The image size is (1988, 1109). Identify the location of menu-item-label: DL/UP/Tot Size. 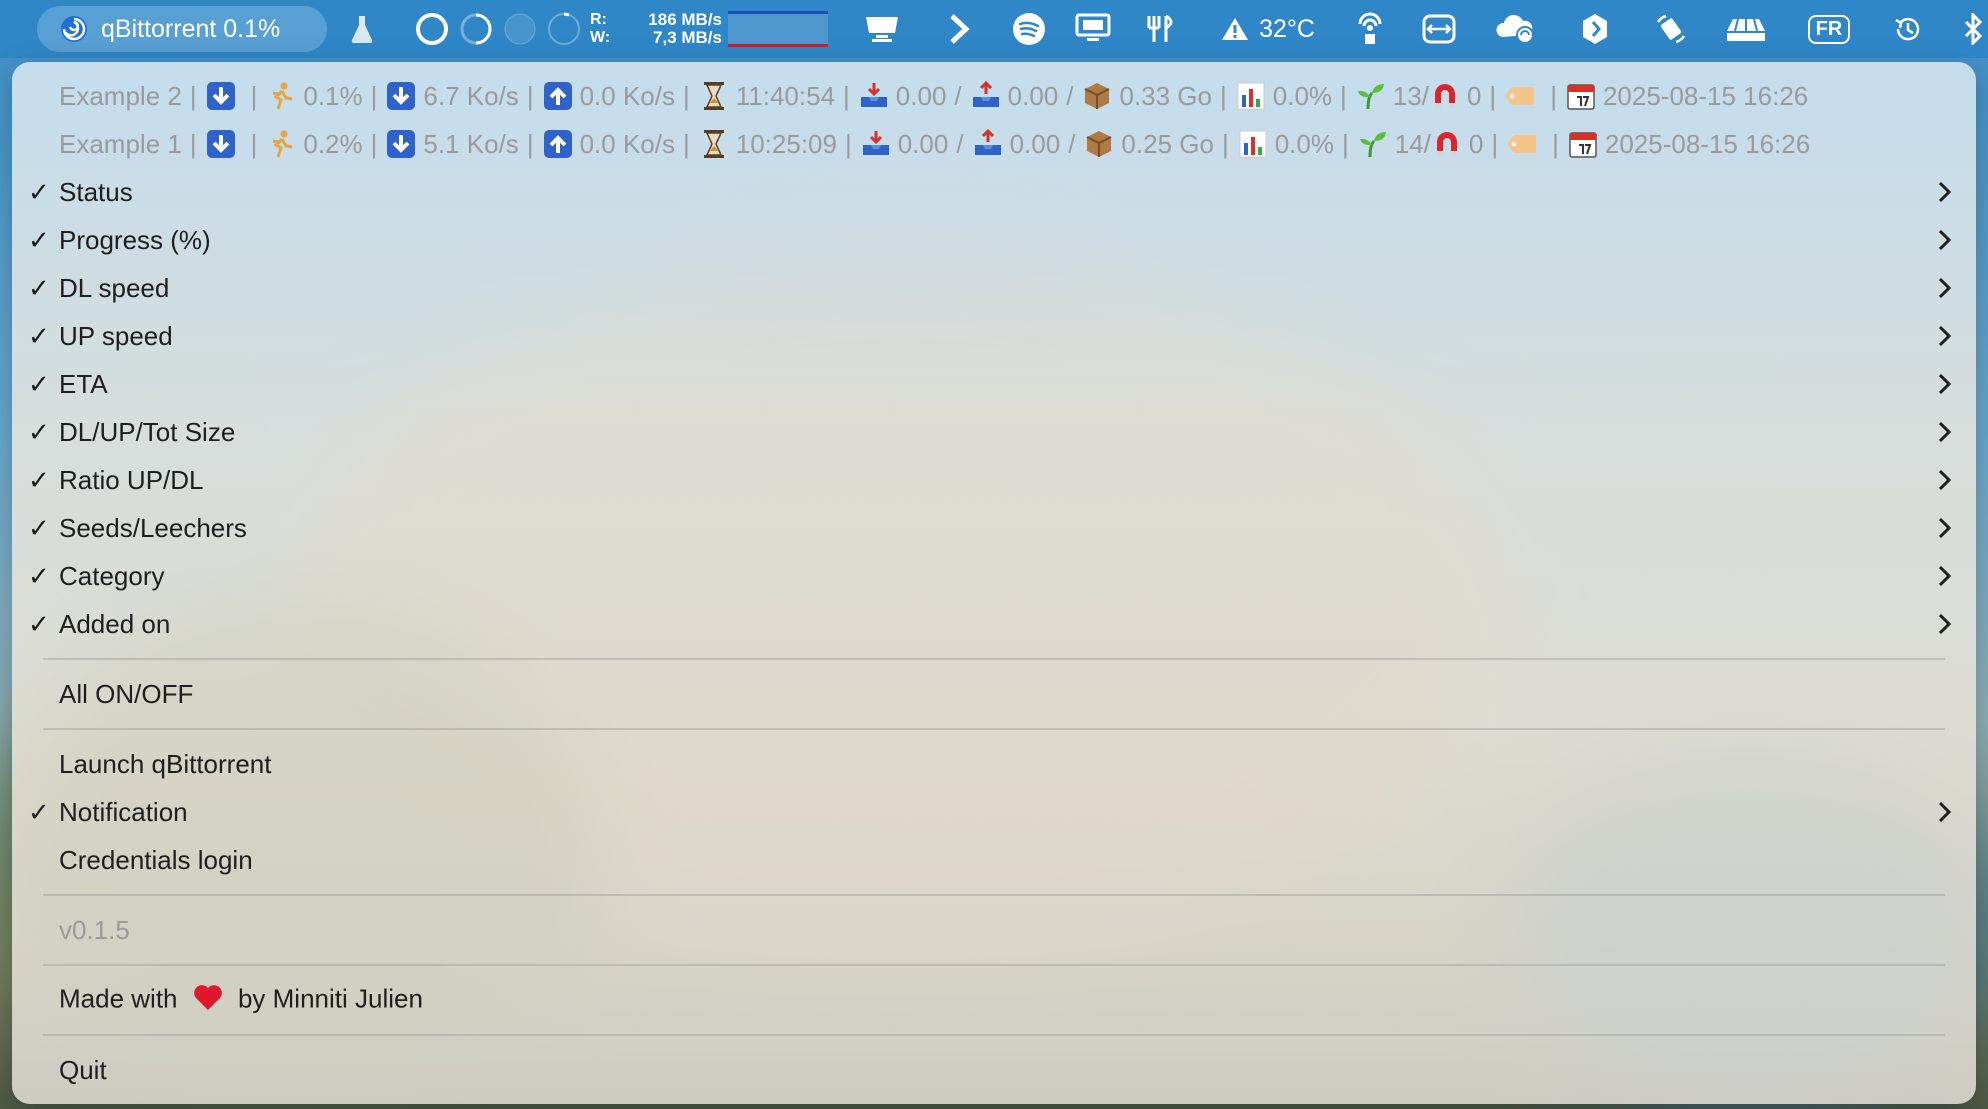
(147, 431).